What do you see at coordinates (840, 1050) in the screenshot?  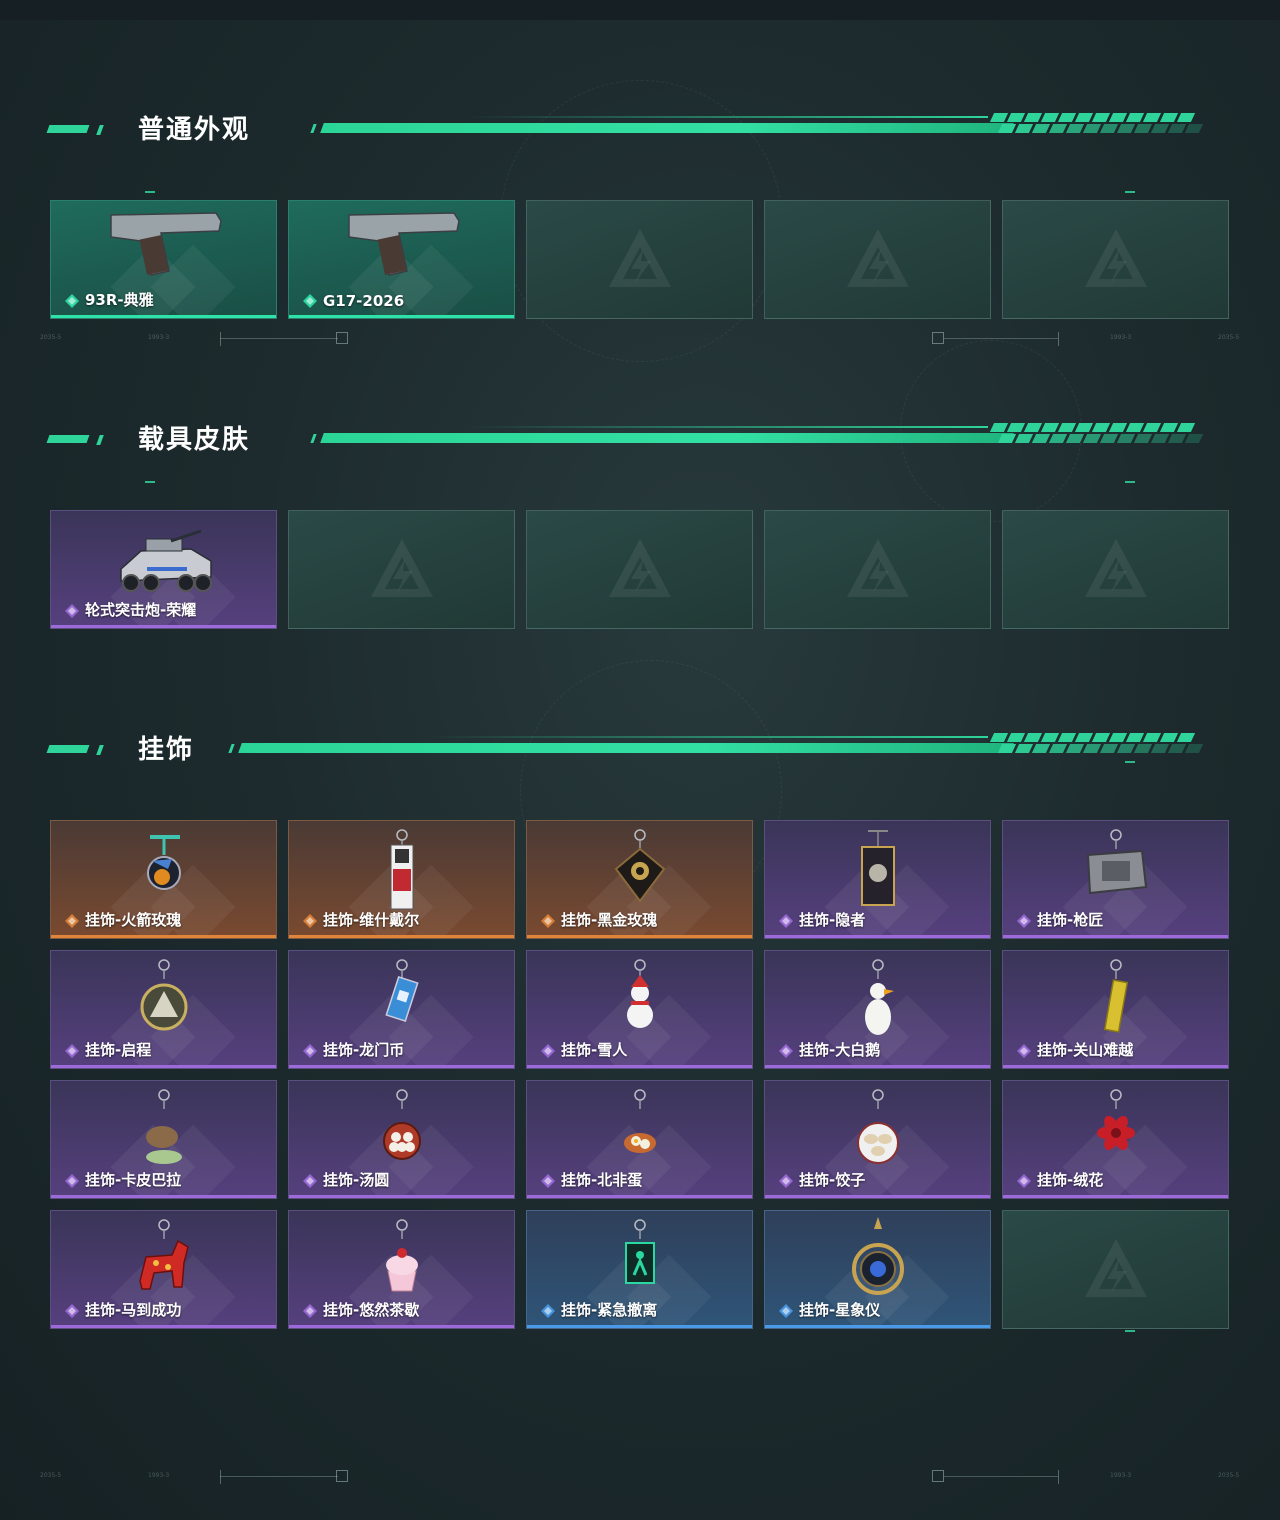 I see `item-label: 挂饰-大白鹅` at bounding box center [840, 1050].